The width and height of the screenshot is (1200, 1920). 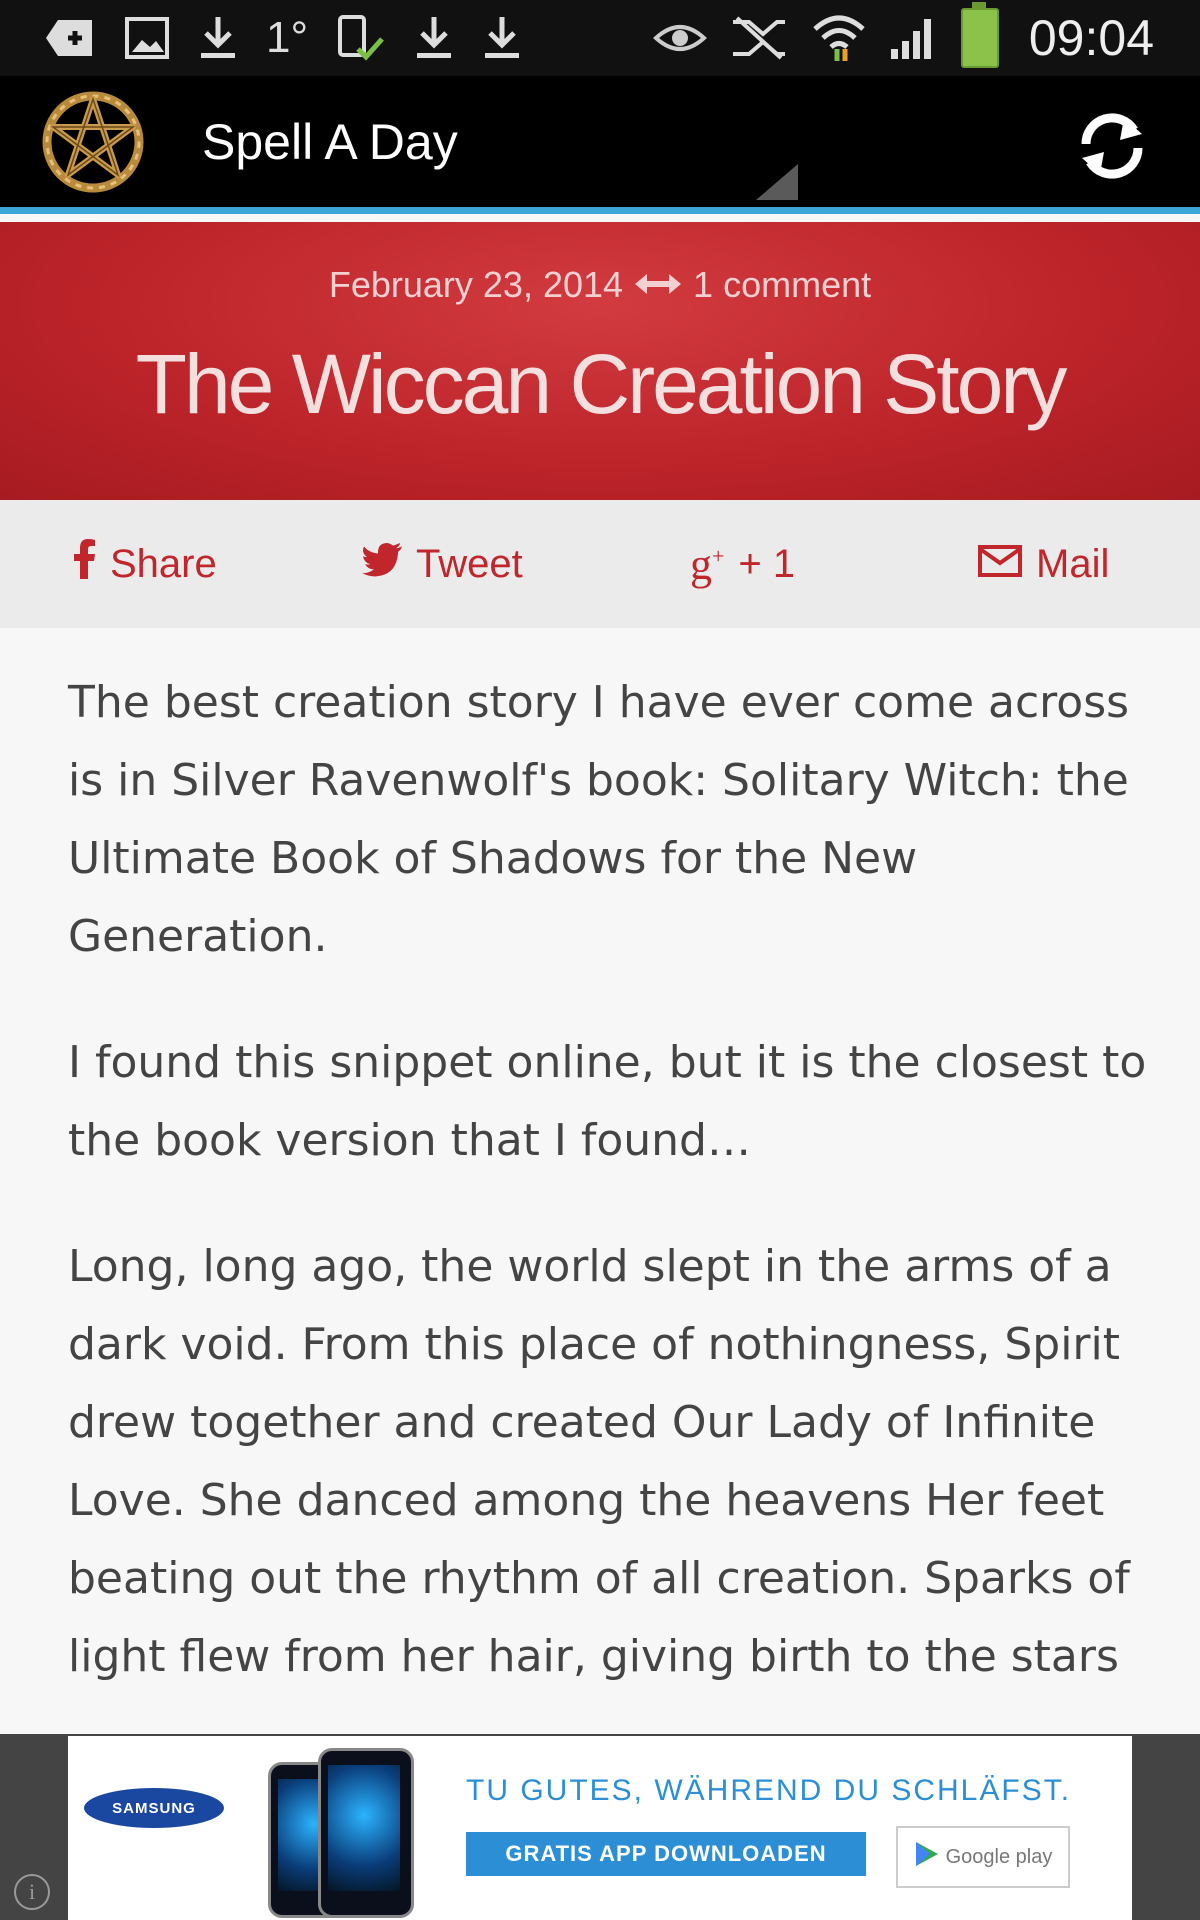 What do you see at coordinates (769, 1790) in the screenshot?
I see `ad-headline: TU GUTES, WÄHREND DU SCHLÄFST.` at bounding box center [769, 1790].